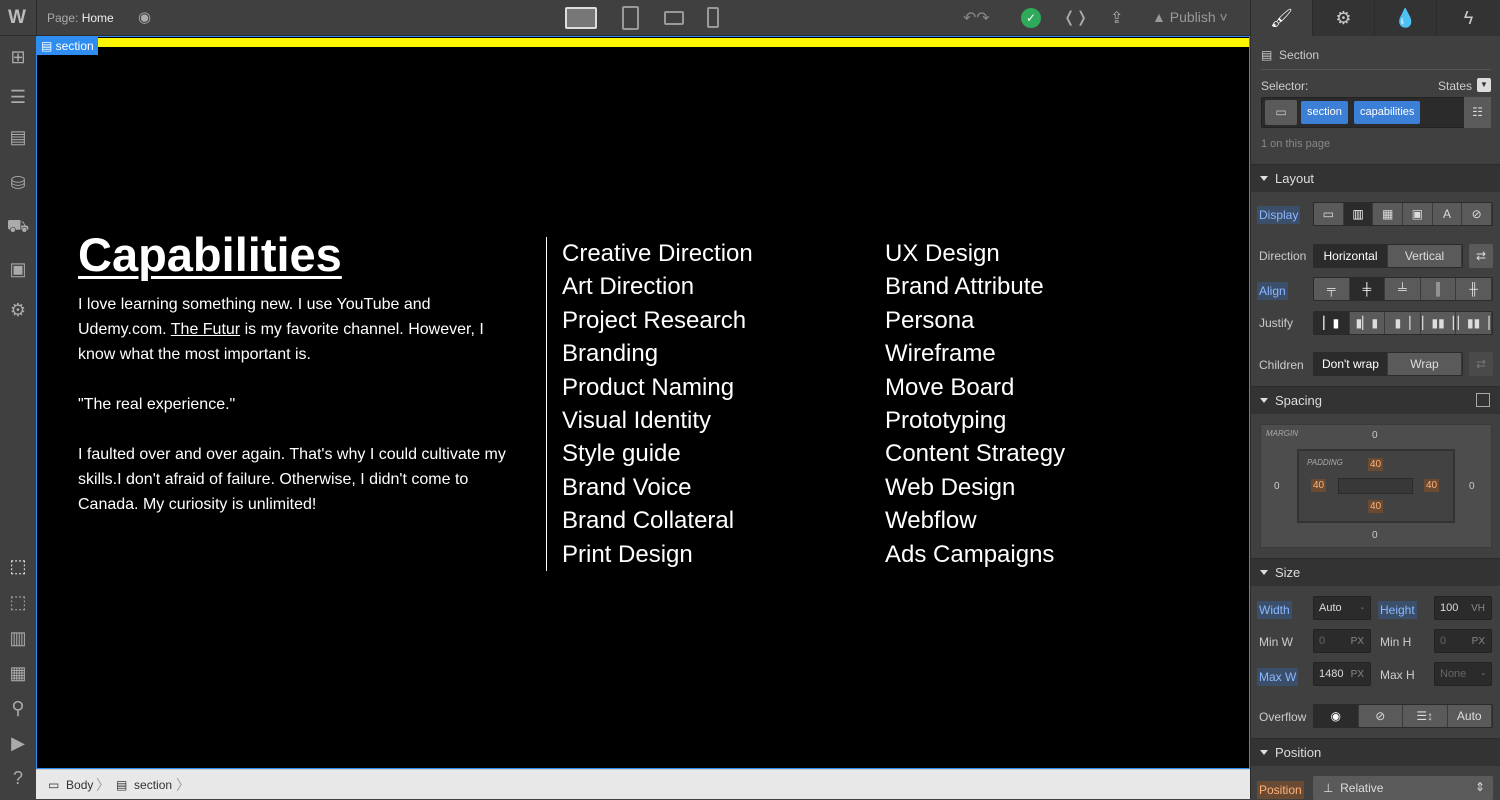 Image resolution: width=1500 pixels, height=800 pixels. I want to click on column-divider, so click(546, 404).